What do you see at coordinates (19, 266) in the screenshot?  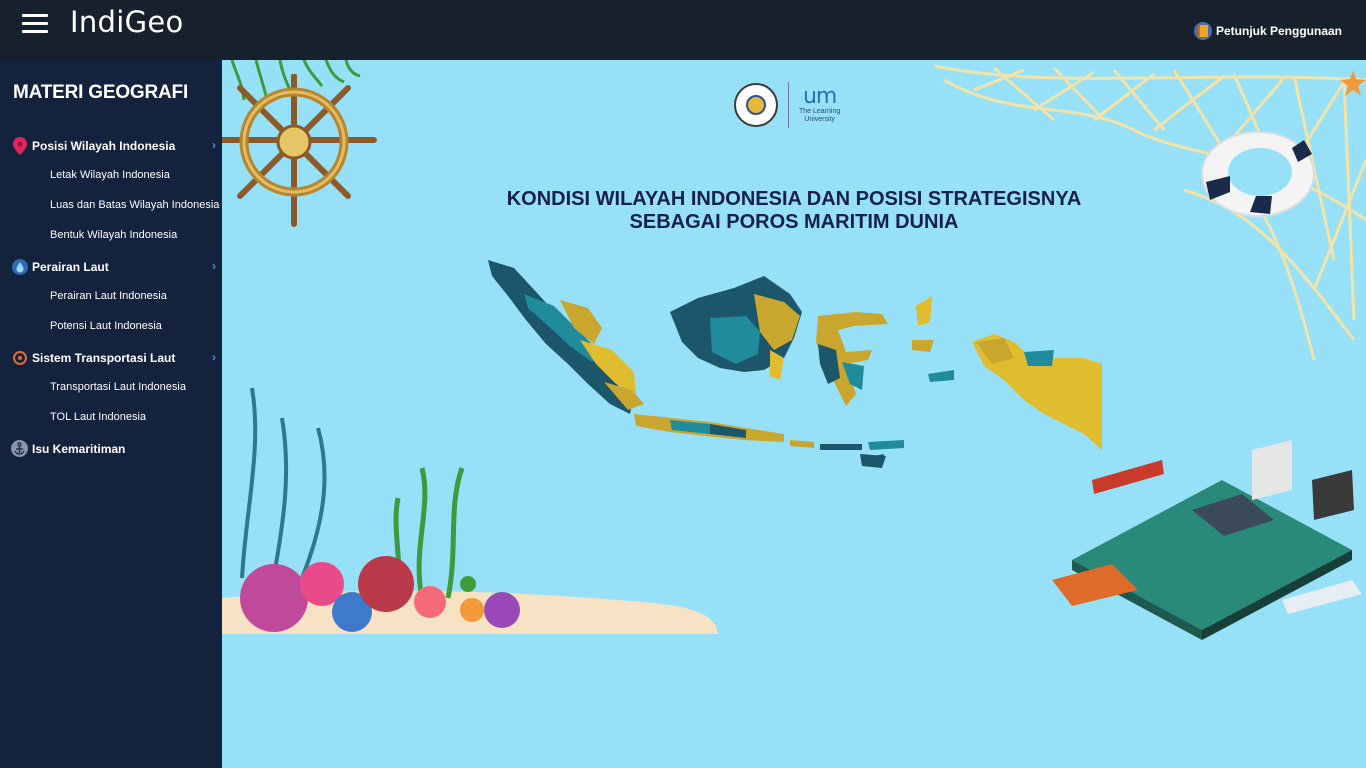 I see `water-drop-icon` at bounding box center [19, 266].